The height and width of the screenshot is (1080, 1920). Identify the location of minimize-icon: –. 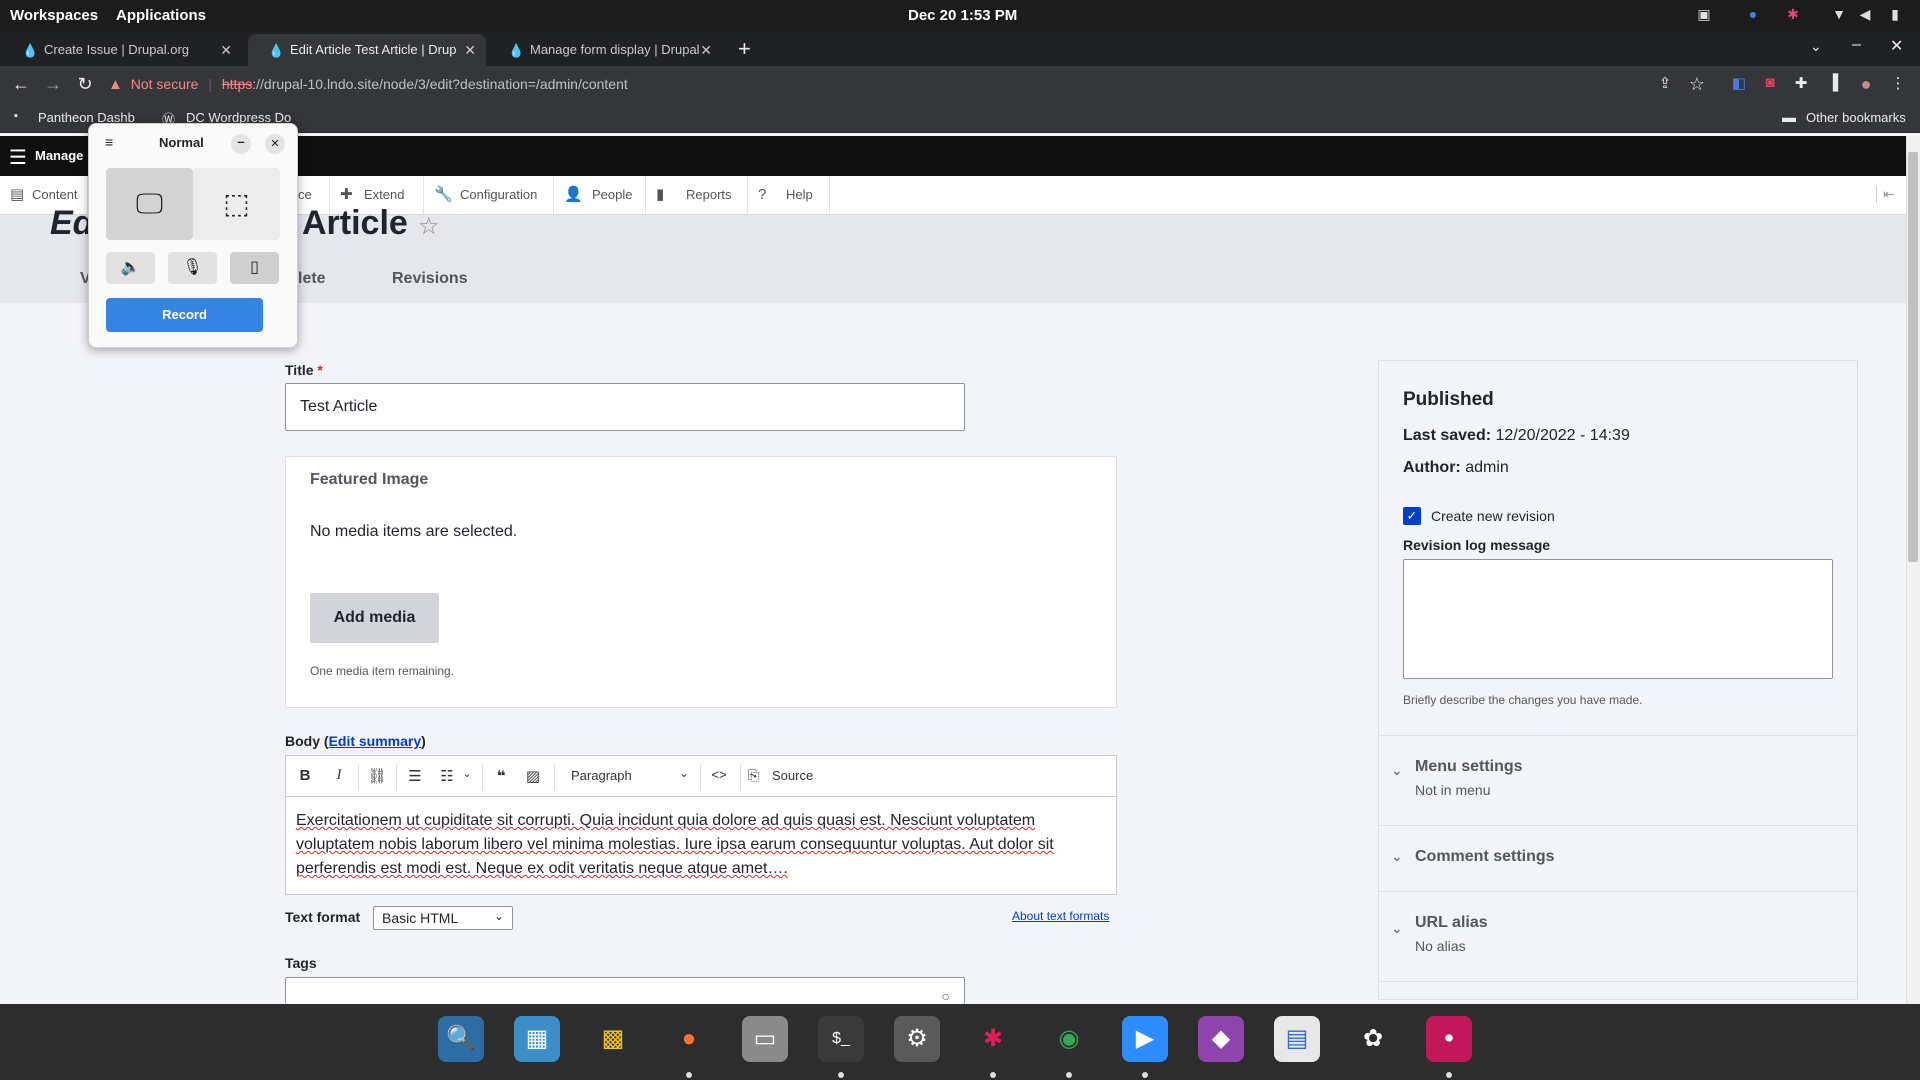
(241, 144).